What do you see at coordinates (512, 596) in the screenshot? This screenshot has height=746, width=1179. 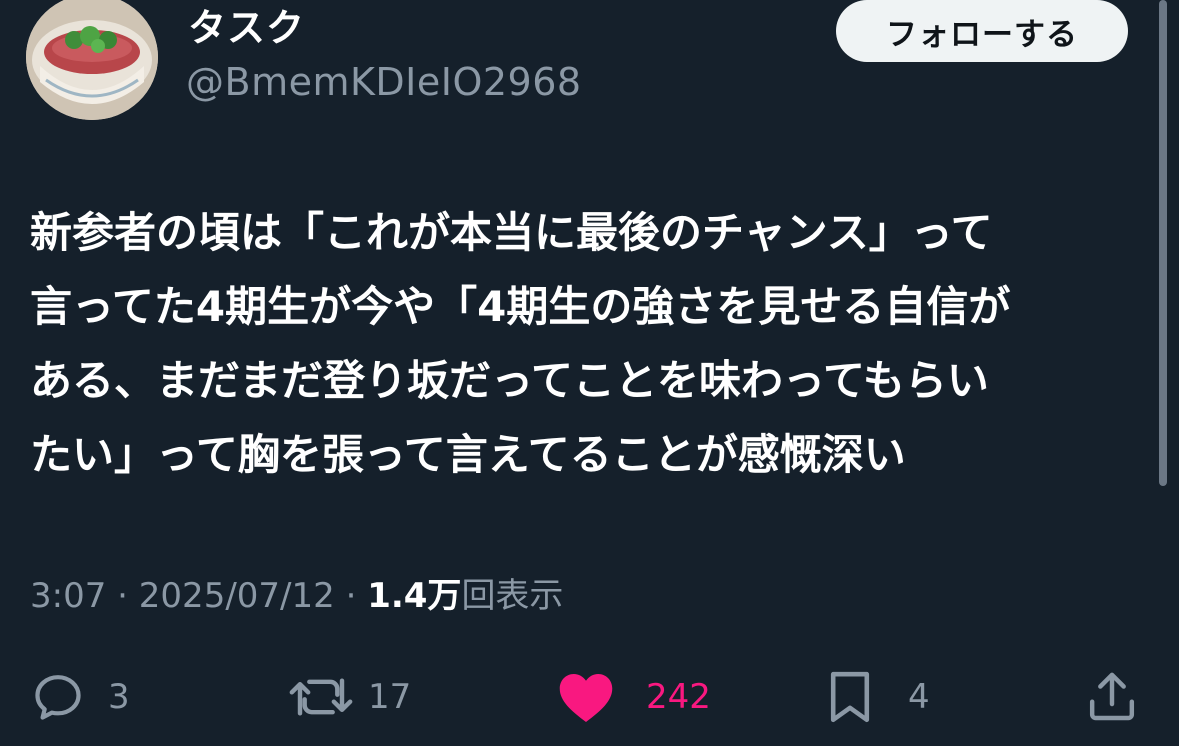 I see `views-label: 回表示` at bounding box center [512, 596].